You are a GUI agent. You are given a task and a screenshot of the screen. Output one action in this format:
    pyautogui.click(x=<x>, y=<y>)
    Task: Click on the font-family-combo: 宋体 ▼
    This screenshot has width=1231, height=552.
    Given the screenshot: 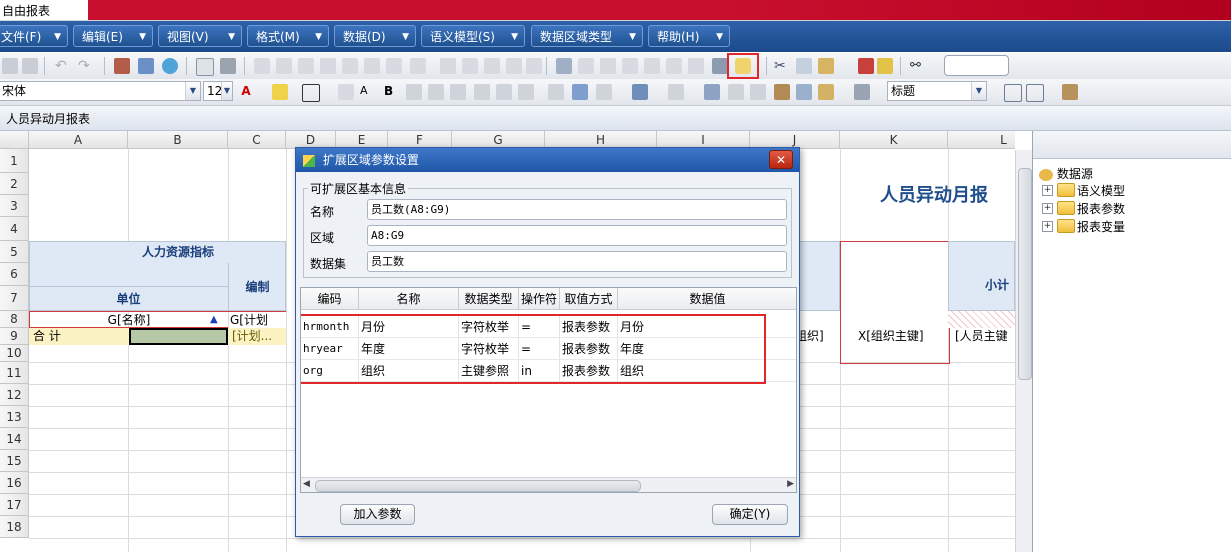 What is the action you would take?
    pyautogui.click(x=100, y=91)
    